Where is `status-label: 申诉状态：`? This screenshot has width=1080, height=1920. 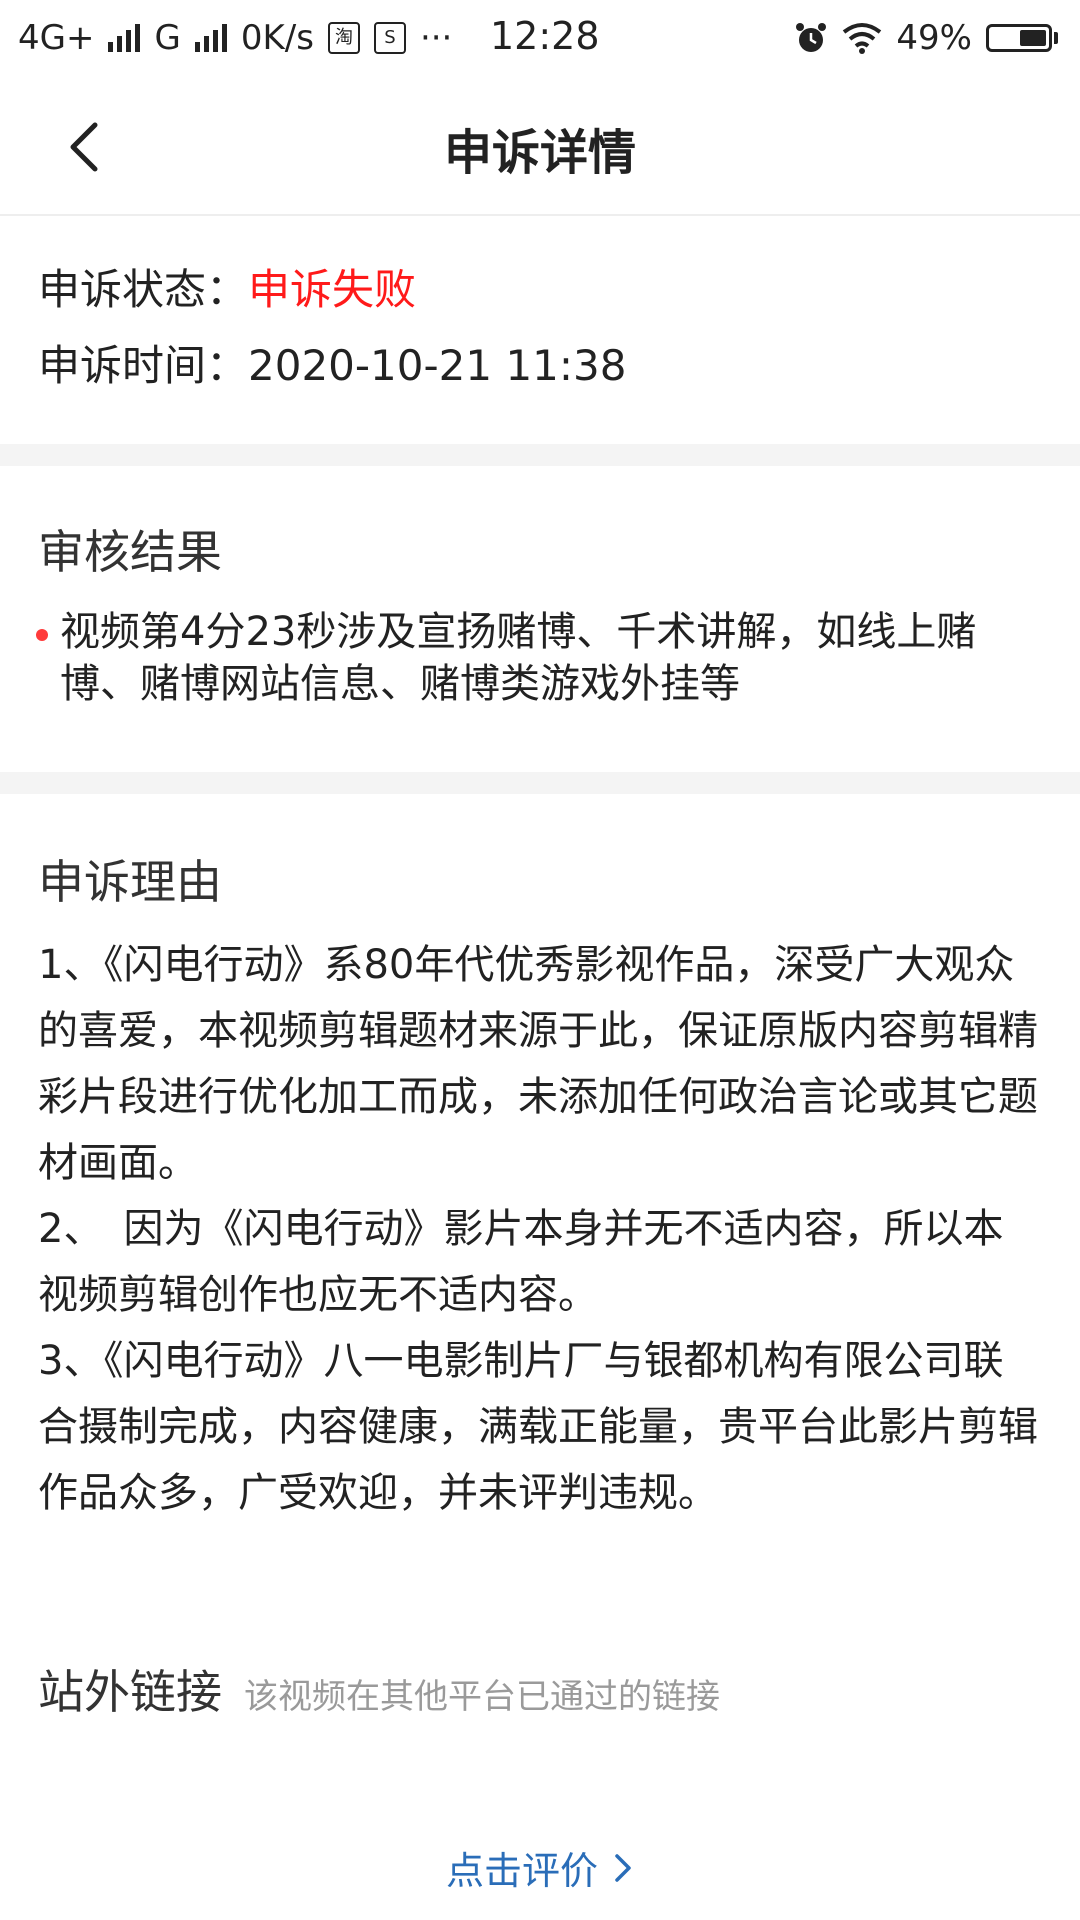
status-label: 申诉状态： is located at coordinates (143, 289).